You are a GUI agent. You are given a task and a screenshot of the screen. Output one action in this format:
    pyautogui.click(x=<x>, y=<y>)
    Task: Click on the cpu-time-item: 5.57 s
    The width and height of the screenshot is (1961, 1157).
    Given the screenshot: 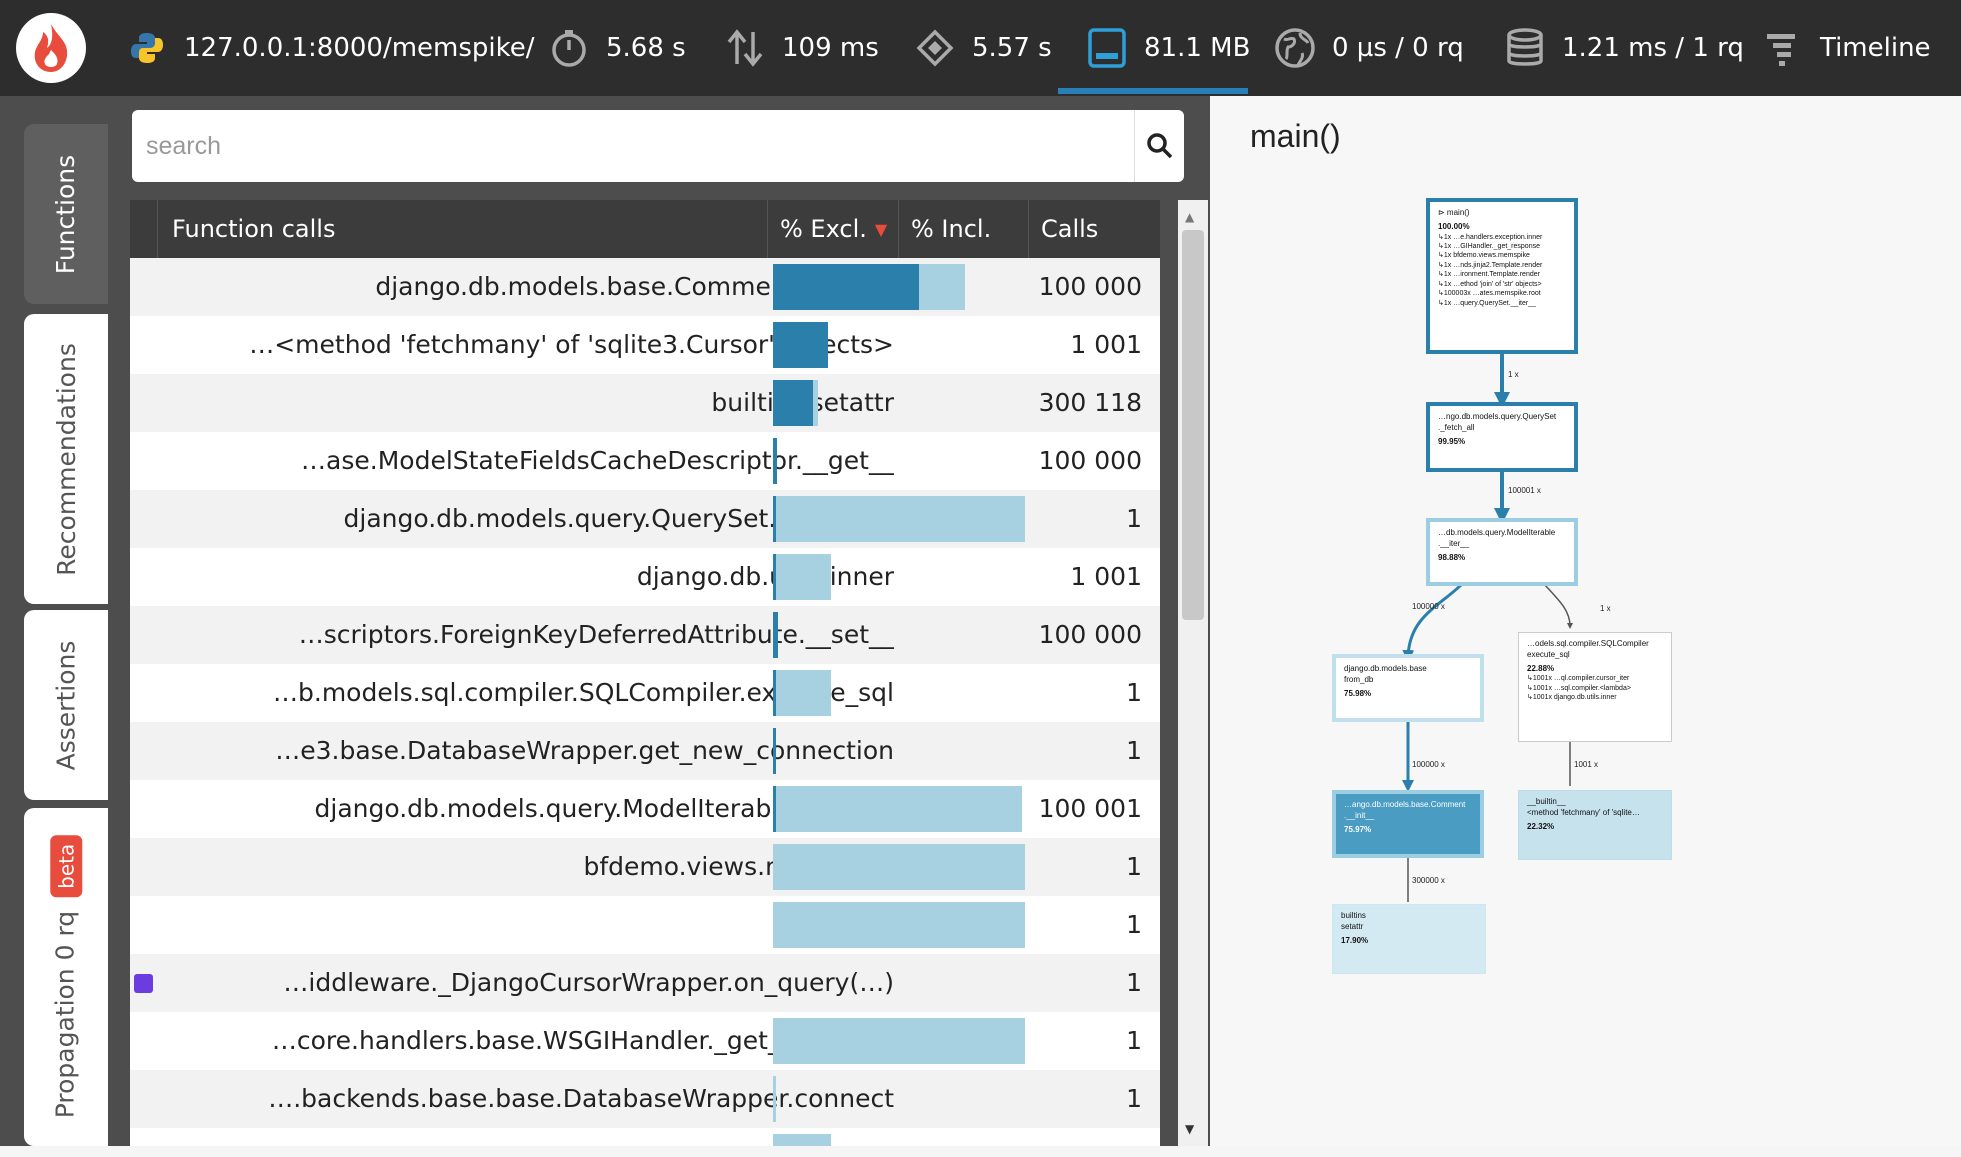 What is the action you would take?
    pyautogui.click(x=982, y=48)
    